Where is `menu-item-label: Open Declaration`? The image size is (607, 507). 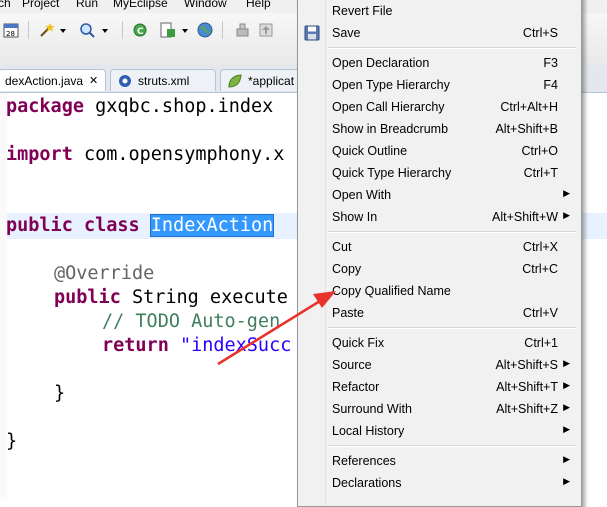 menu-item-label: Open Declaration is located at coordinates (381, 63).